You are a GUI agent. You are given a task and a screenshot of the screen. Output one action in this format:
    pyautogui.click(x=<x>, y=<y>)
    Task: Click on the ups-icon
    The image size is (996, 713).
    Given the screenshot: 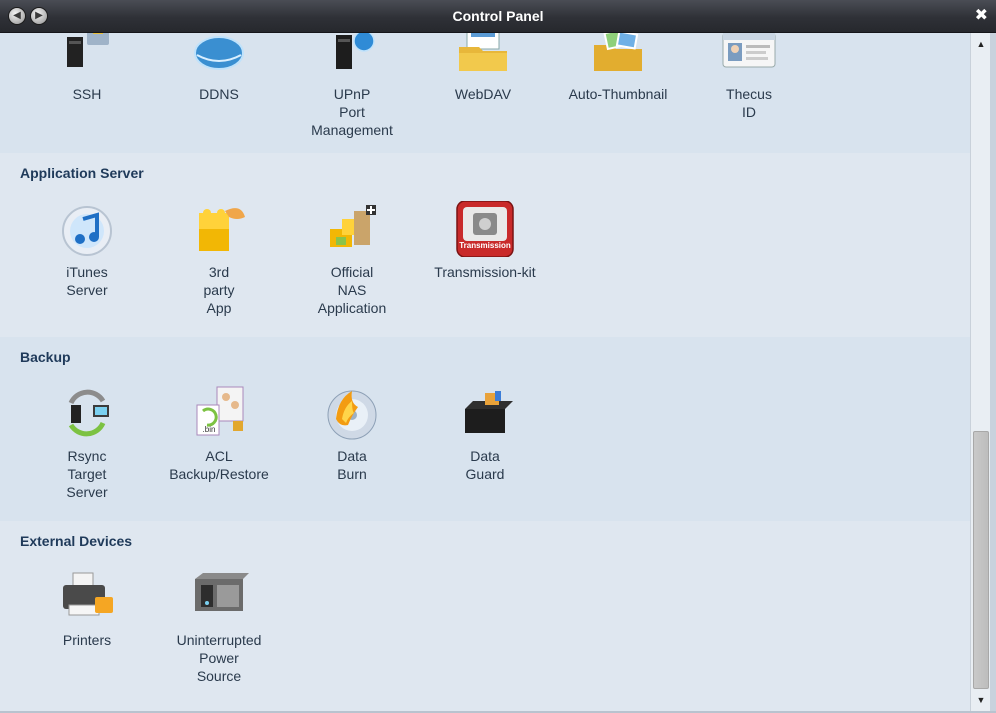 What is the action you would take?
    pyautogui.click(x=219, y=597)
    